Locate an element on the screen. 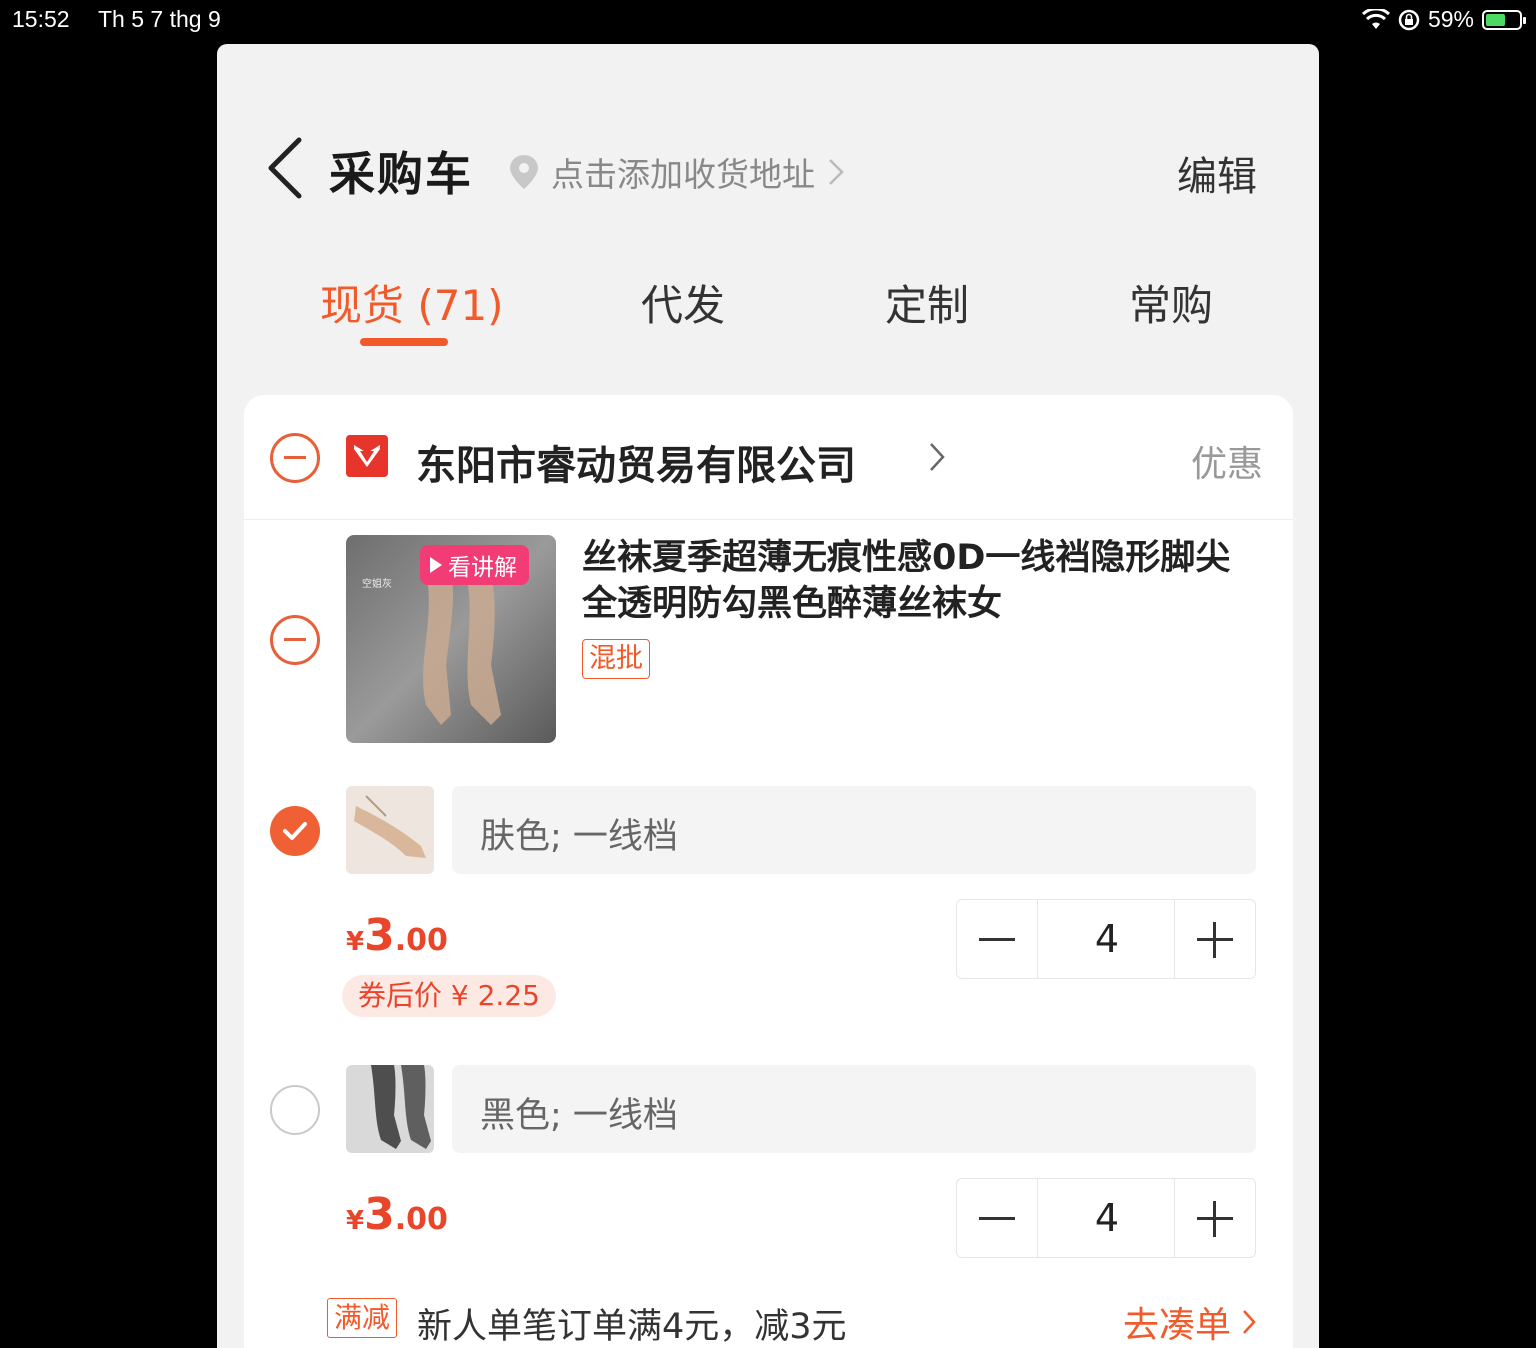 The width and height of the screenshot is (1536, 1348). status-right: 59% is located at coordinates (1443, 19).